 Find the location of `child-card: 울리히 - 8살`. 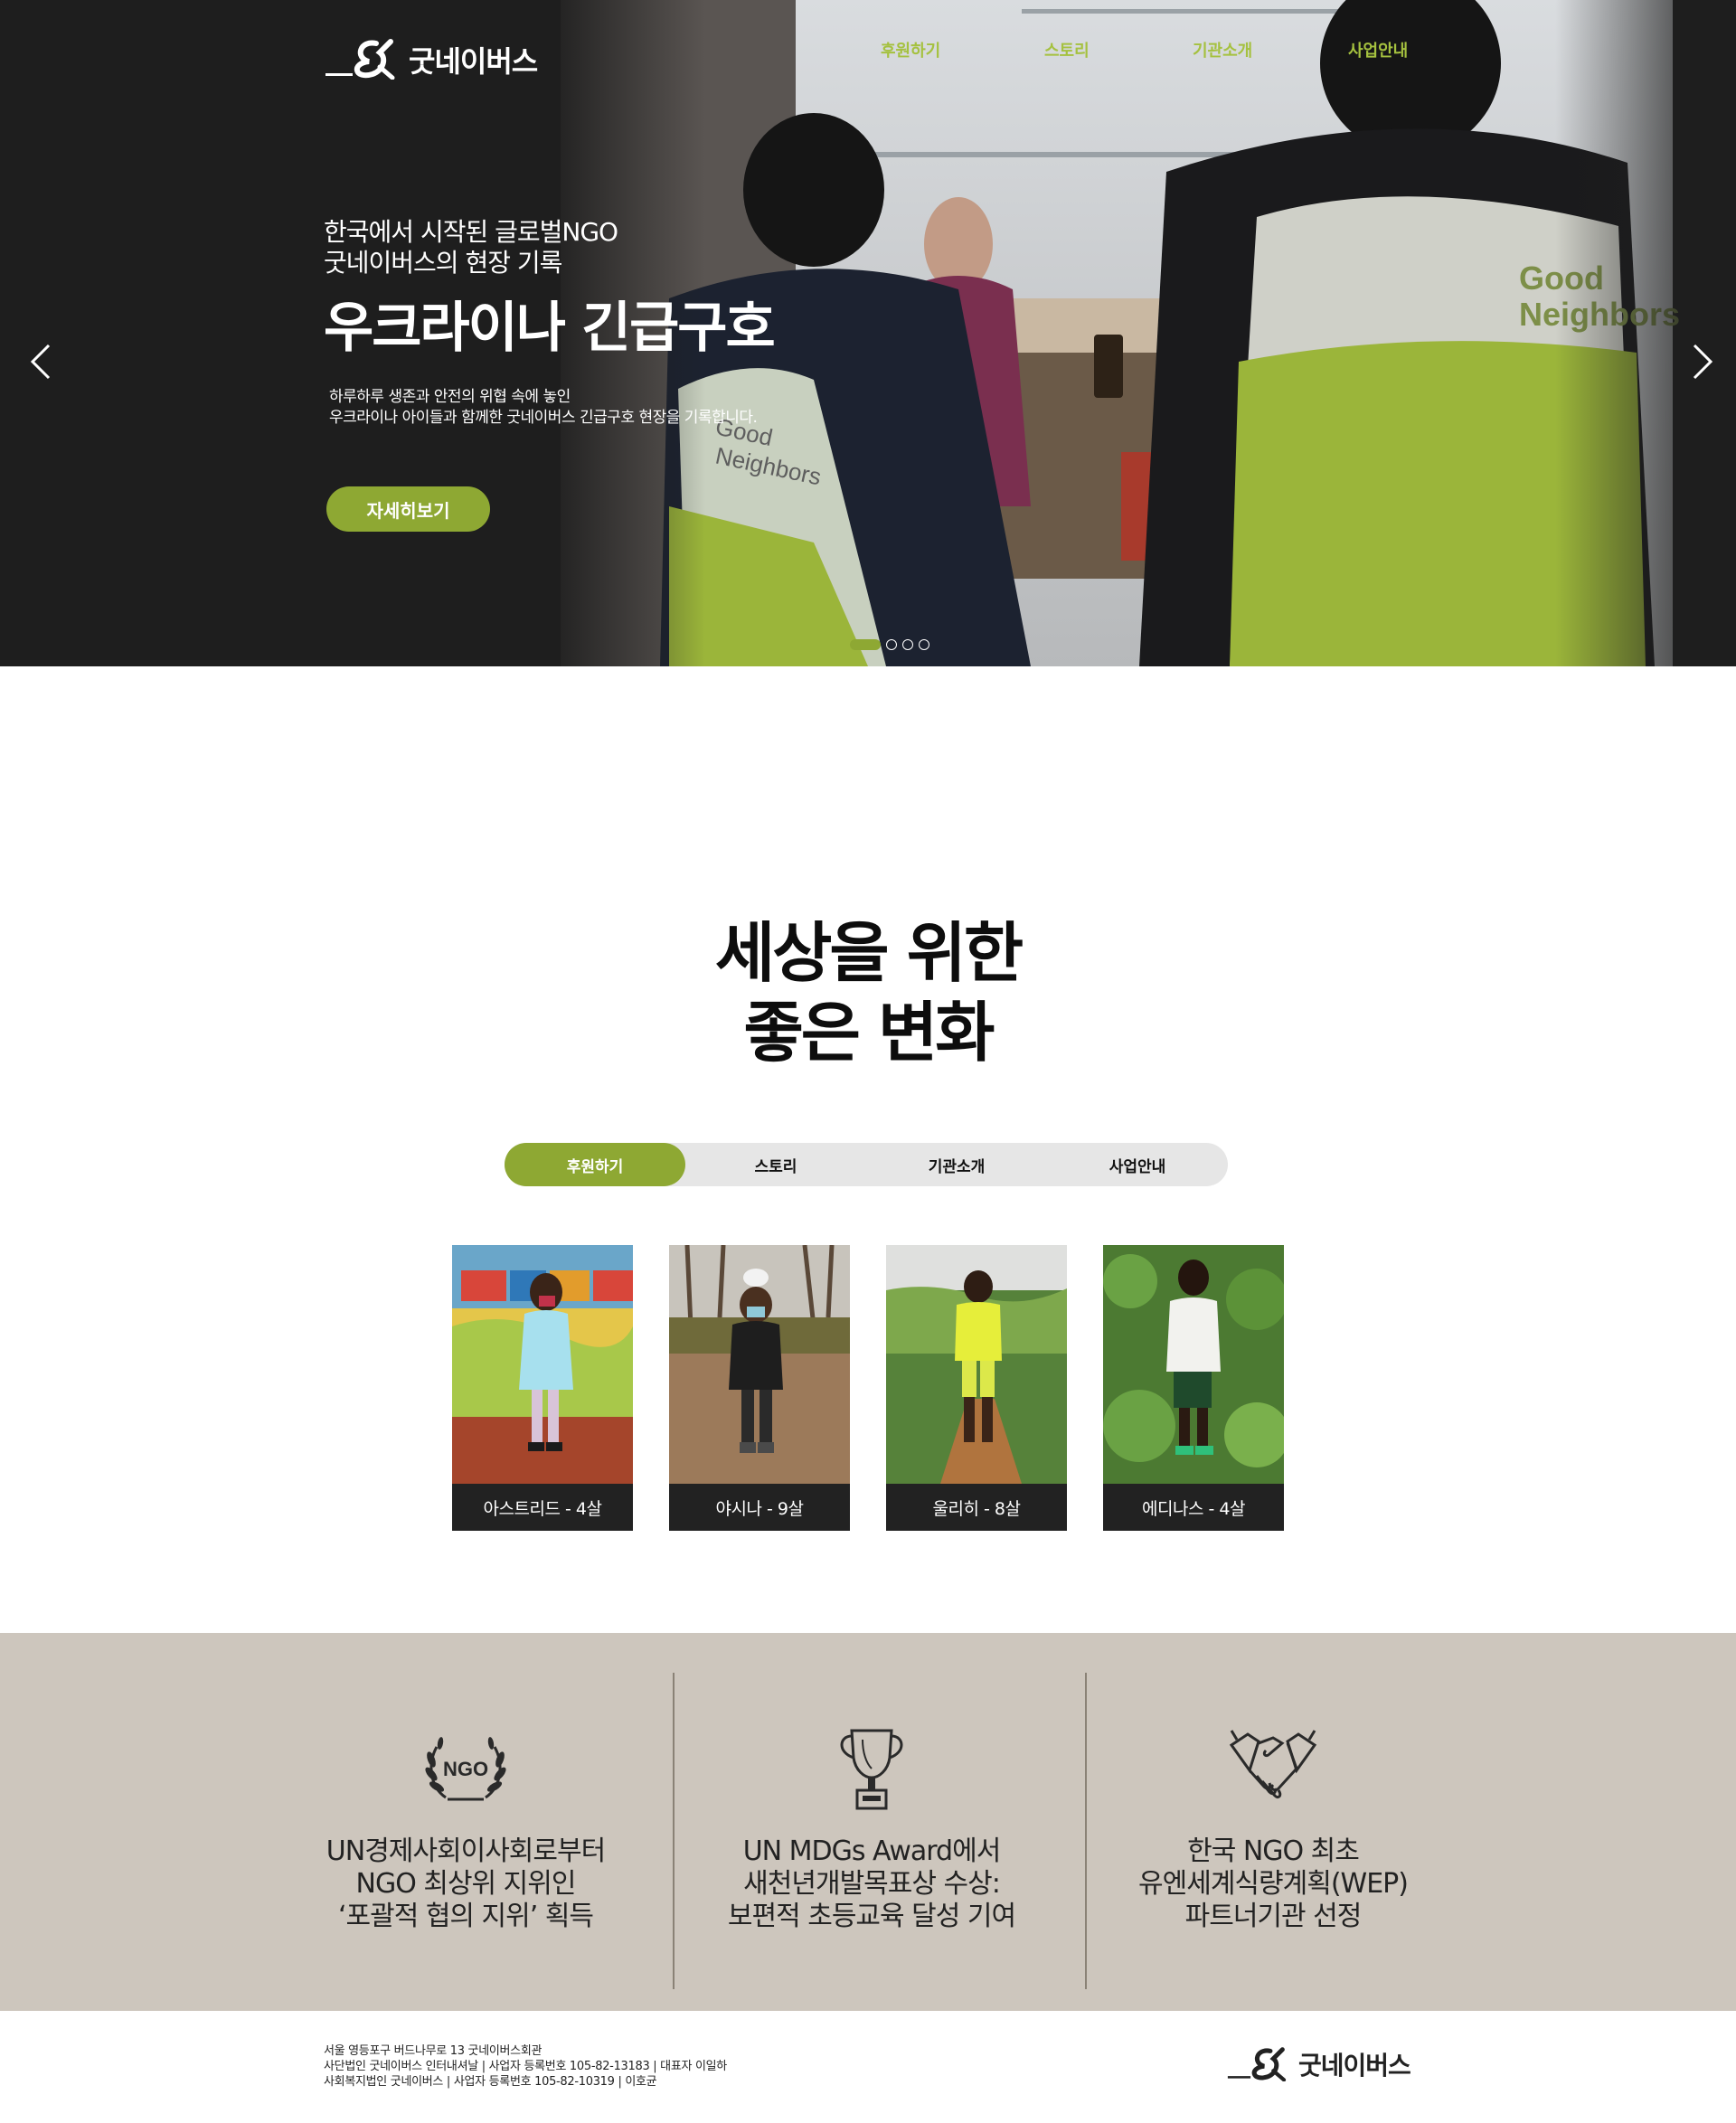

child-card: 울리히 - 8살 is located at coordinates (976, 1388).